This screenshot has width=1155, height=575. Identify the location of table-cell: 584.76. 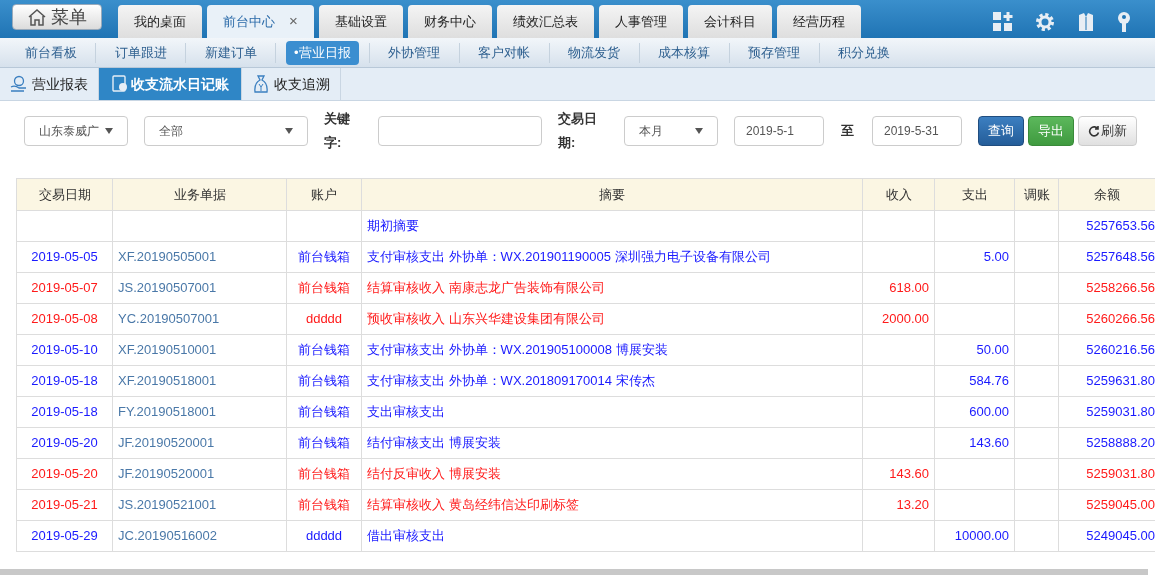
(989, 381).